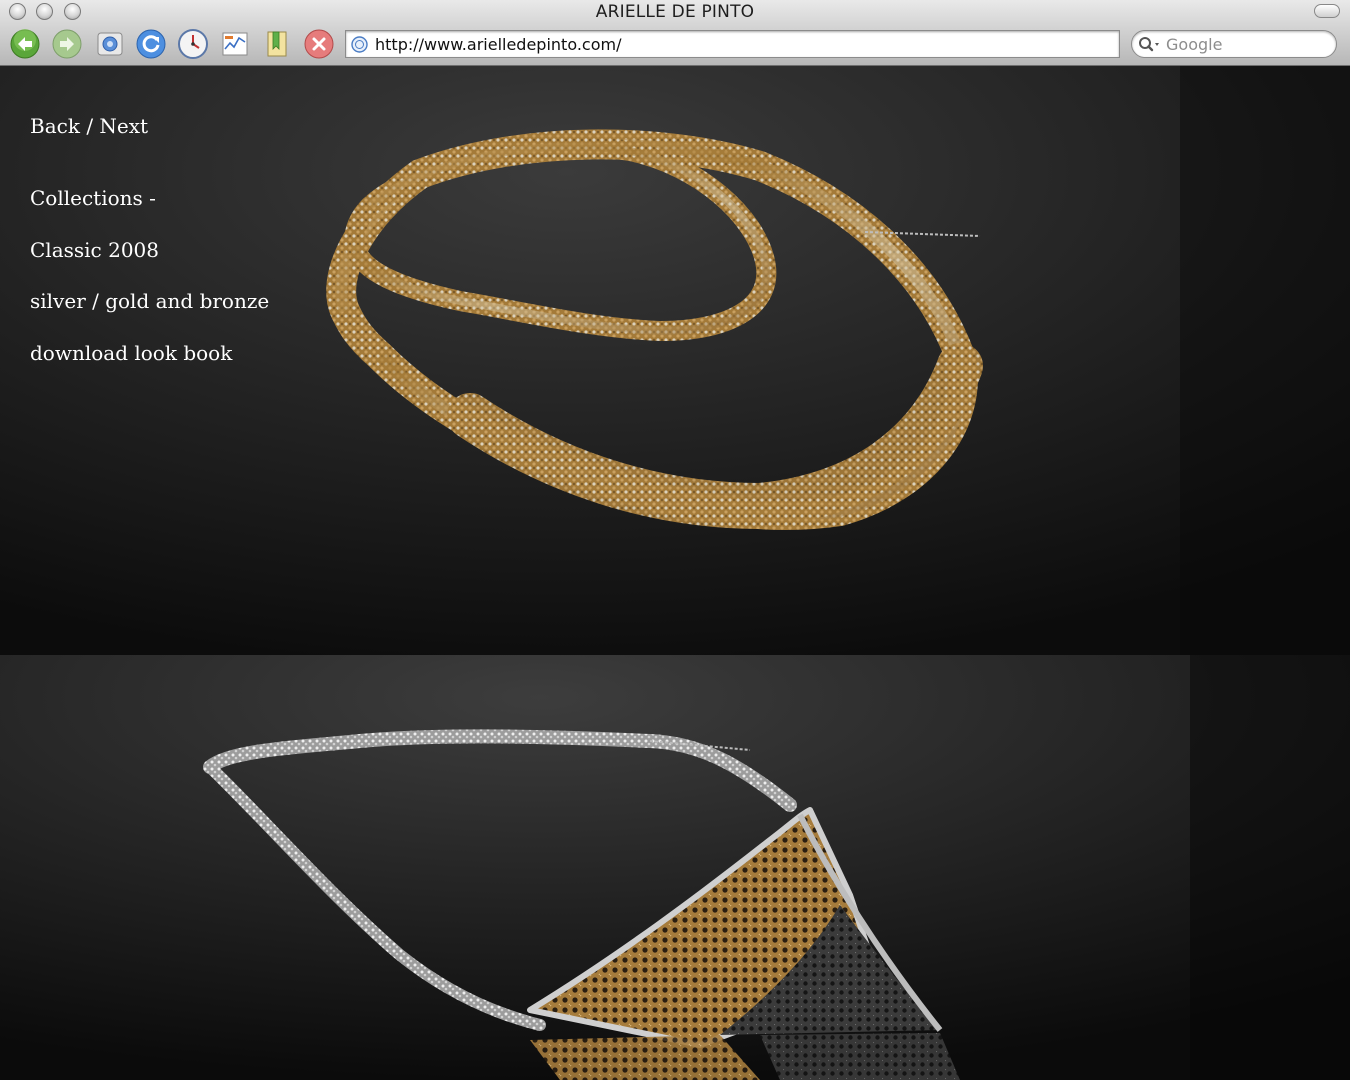 The height and width of the screenshot is (1080, 1350). Describe the element at coordinates (150, 301) in the screenshot. I see `materials-text: silver / gold and bronze` at that location.